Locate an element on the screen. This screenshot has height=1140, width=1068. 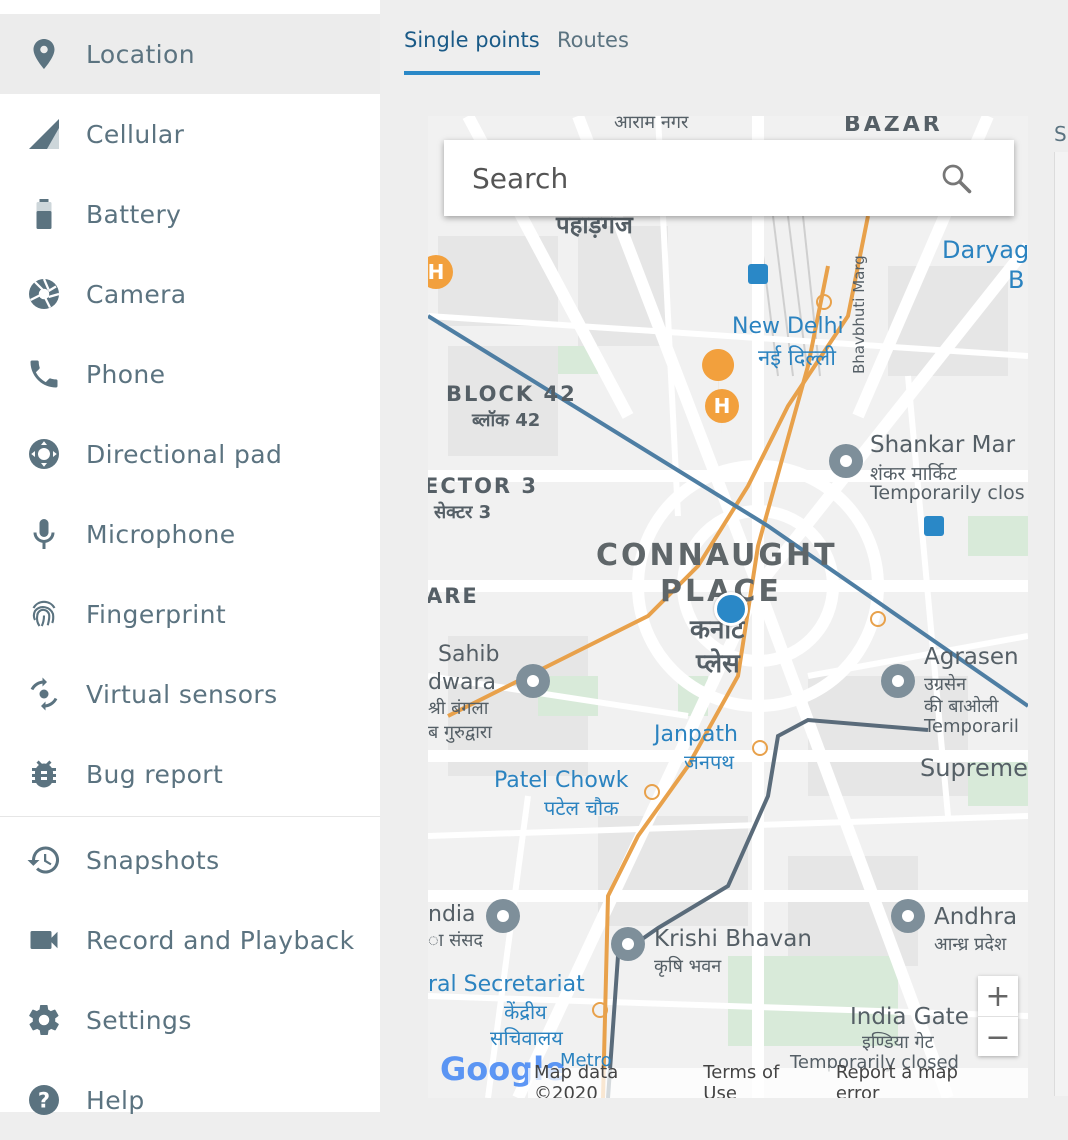
sidebar-item-microphone: Microphone is located at coordinates (190, 534).